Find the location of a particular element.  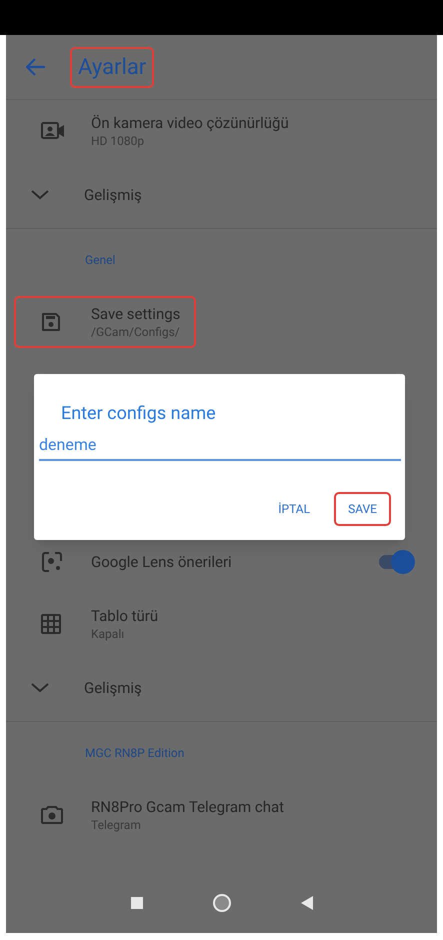

video-camera-icon is located at coordinates (53, 131).